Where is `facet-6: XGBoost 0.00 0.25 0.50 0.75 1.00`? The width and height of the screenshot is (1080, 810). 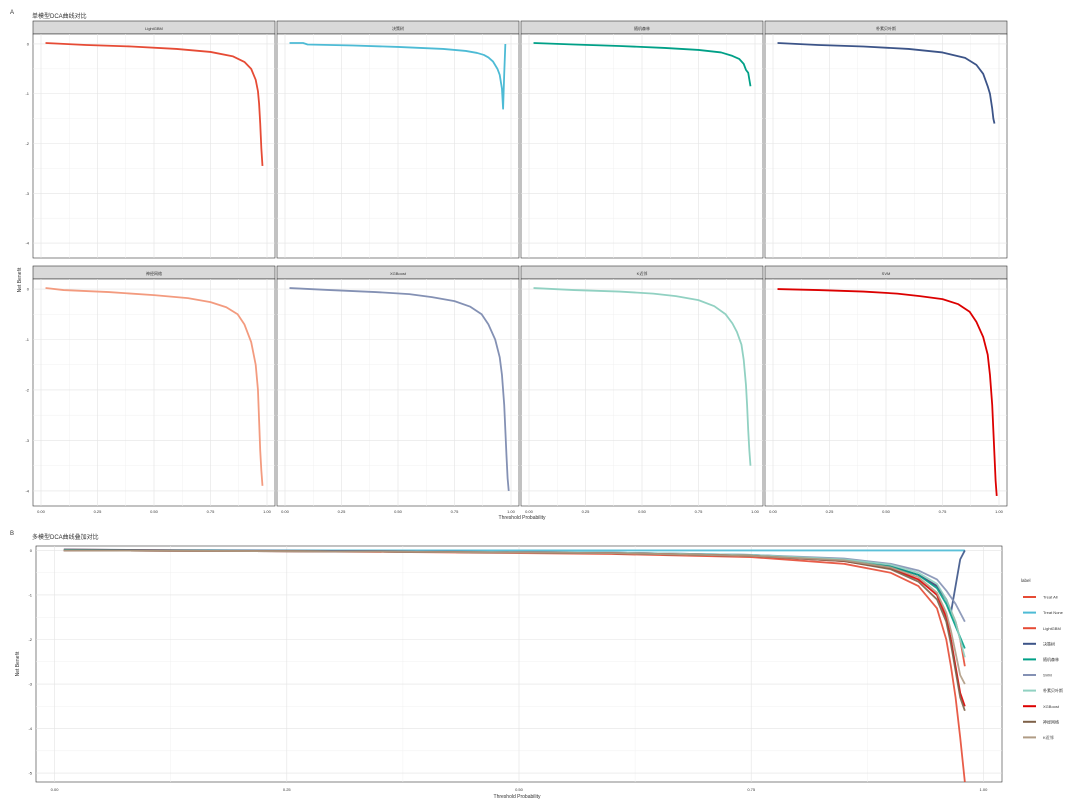 facet-6: XGBoost 0.00 0.25 0.50 0.75 1.00 is located at coordinates (398, 389).